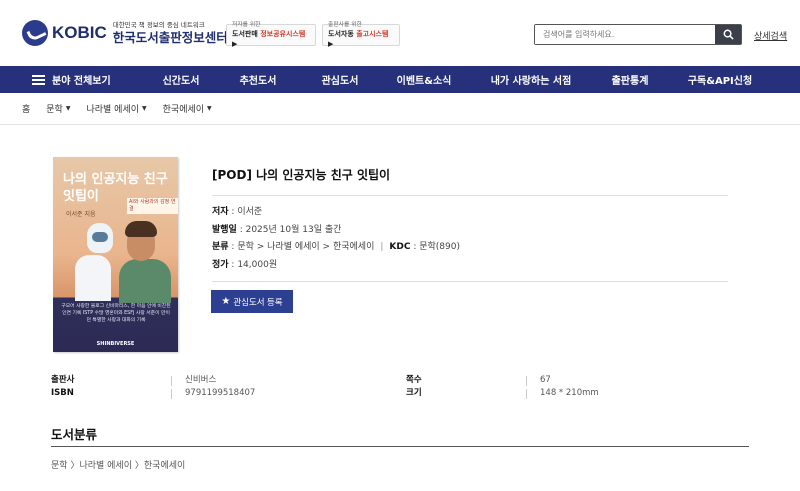  I want to click on site-logo: KOBIC 대한민국 책 정보의 중심 네트워크 한국도서출판정보센터, so click(125, 33).